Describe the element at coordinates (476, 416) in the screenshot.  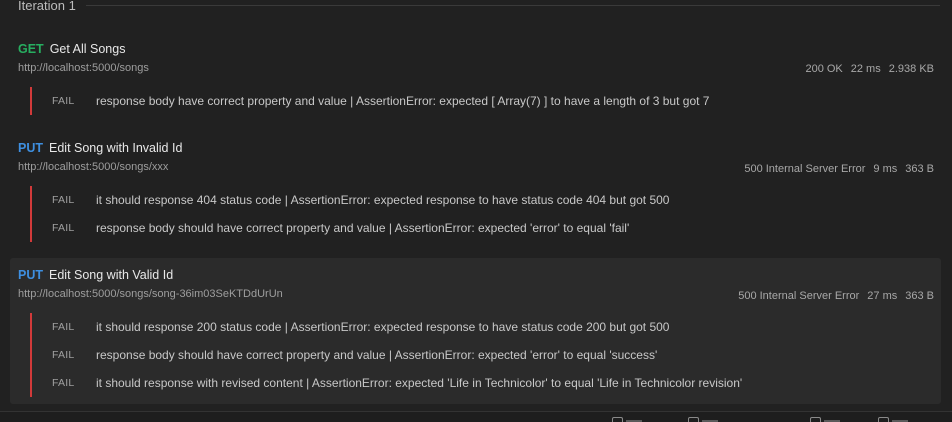
I see `status-bar` at that location.